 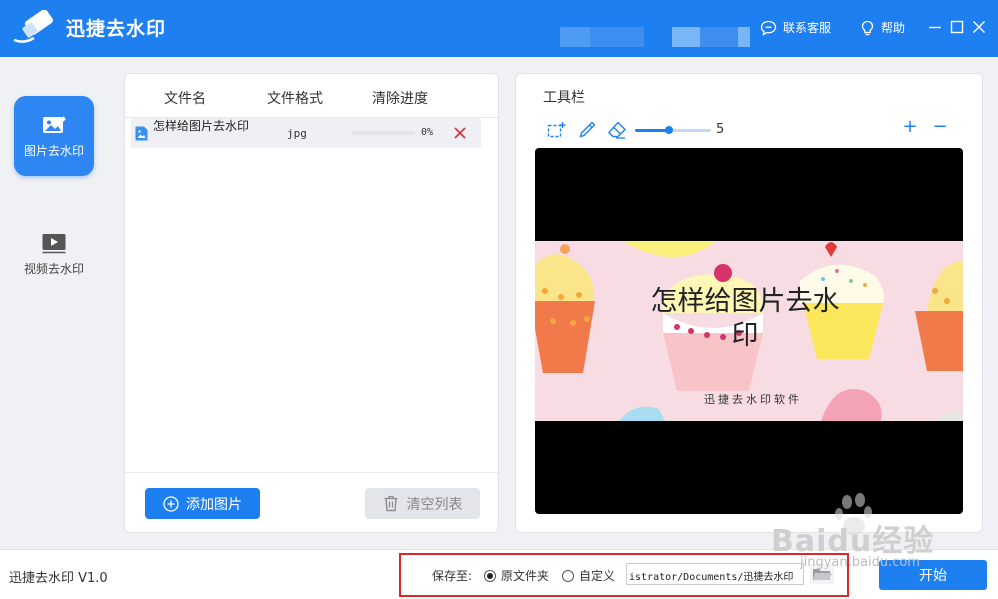 What do you see at coordinates (979, 27) in the screenshot?
I see `close-icon` at bounding box center [979, 27].